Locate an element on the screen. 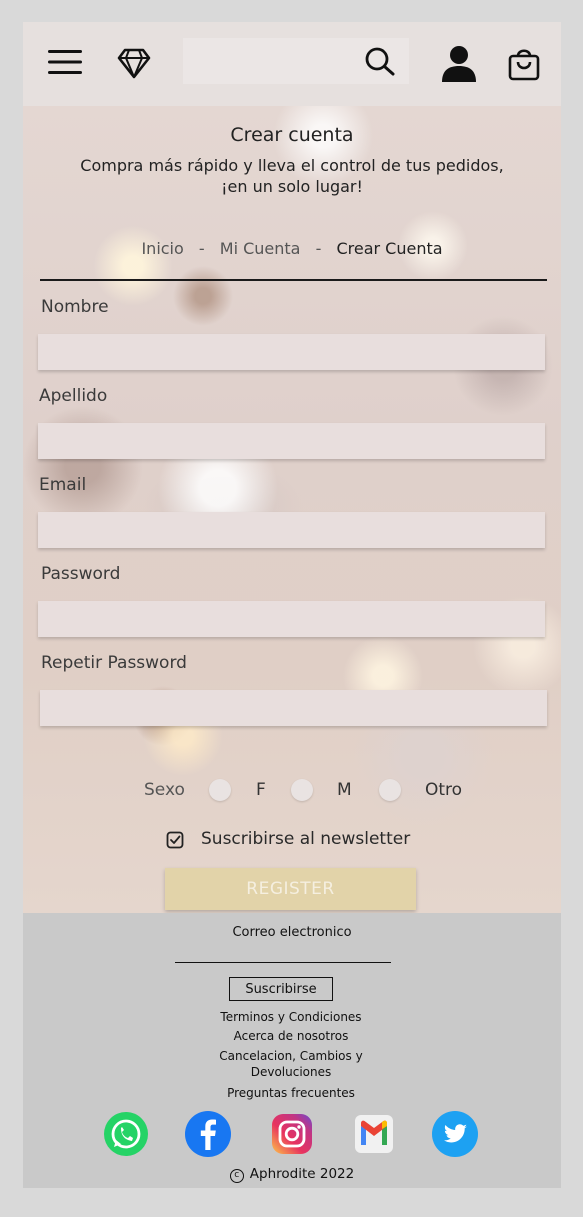 This screenshot has height=1217, width=583. sexo-label: Sexo is located at coordinates (164, 790).